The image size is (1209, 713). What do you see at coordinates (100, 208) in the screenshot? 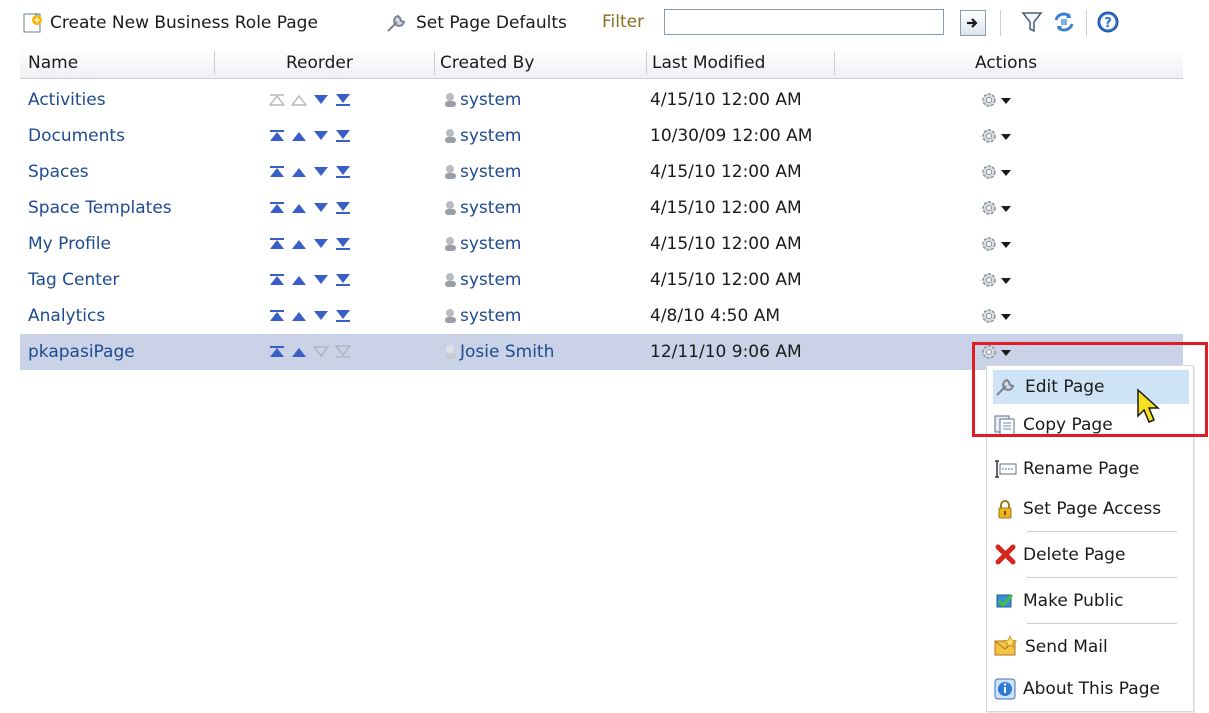
I see `page-name-link: Space Templates` at bounding box center [100, 208].